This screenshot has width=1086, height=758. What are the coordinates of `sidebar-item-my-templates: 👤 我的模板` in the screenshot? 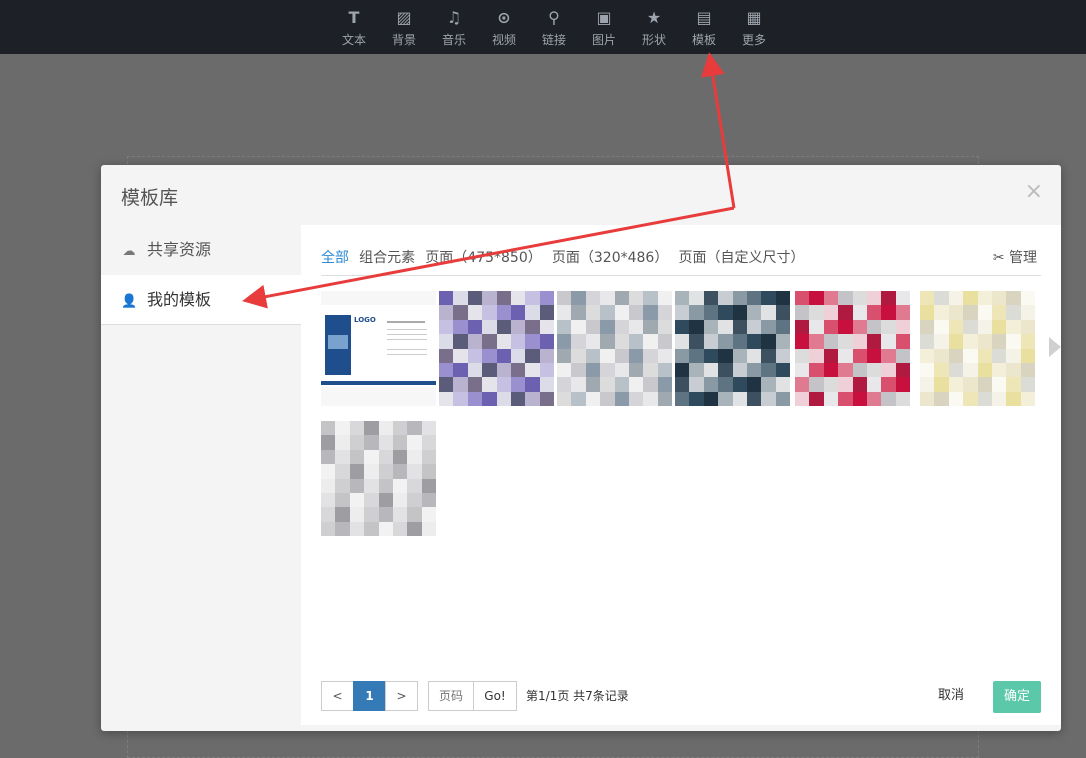 It's located at (201, 299).